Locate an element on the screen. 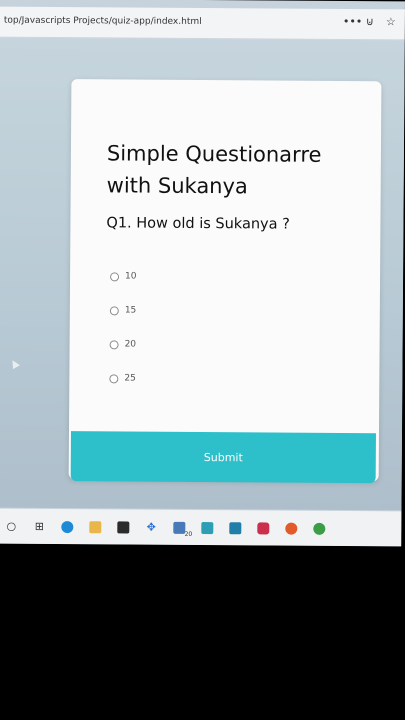 The width and height of the screenshot is (405, 720). pocket-app-icon is located at coordinates (263, 528).